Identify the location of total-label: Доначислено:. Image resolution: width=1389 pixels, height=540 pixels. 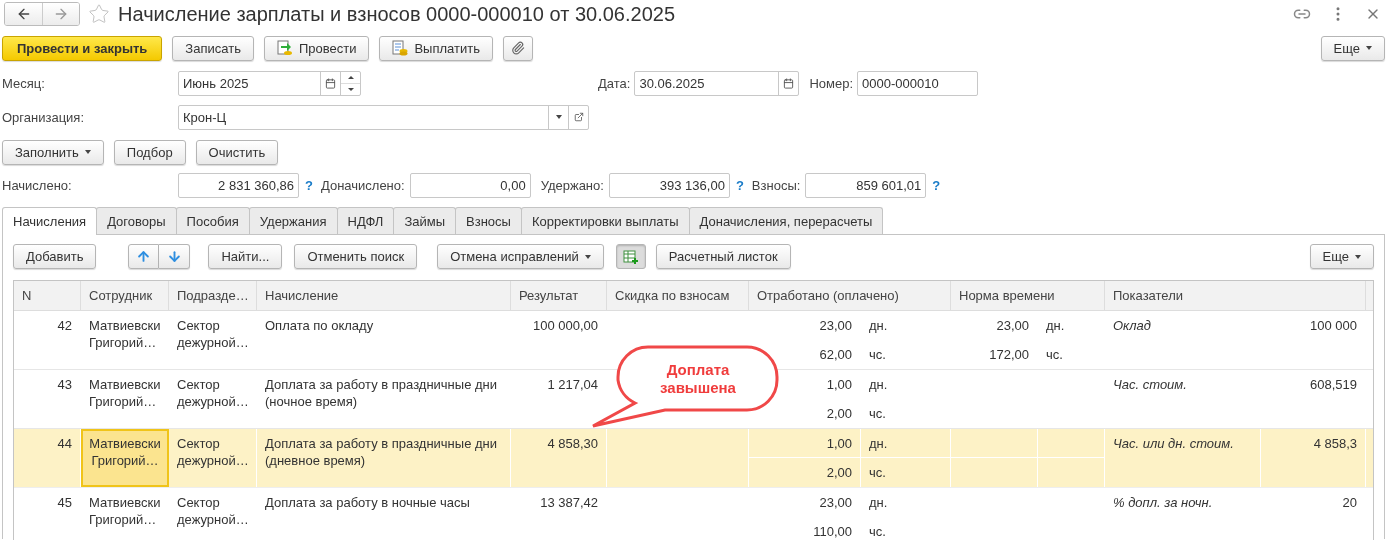
(362, 185).